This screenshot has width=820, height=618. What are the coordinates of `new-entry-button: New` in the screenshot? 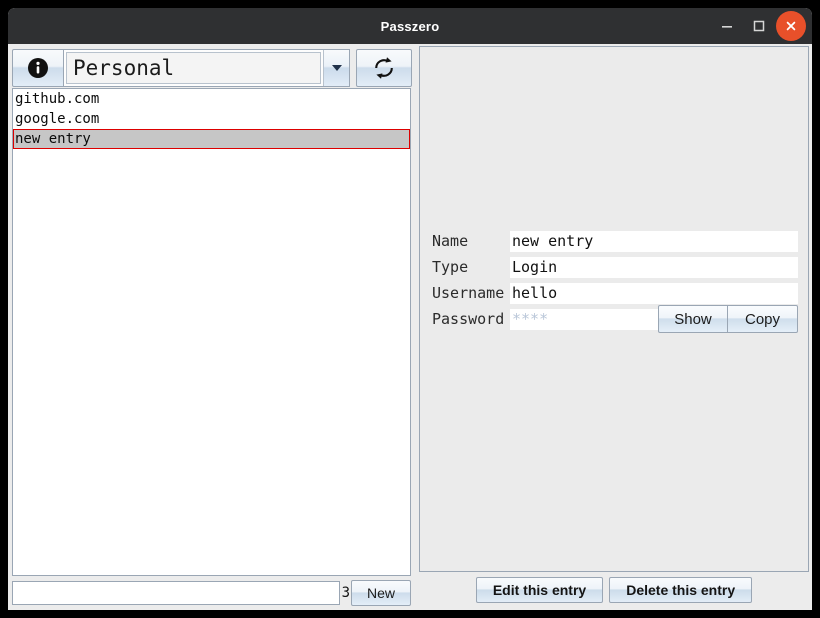 It's located at (381, 593).